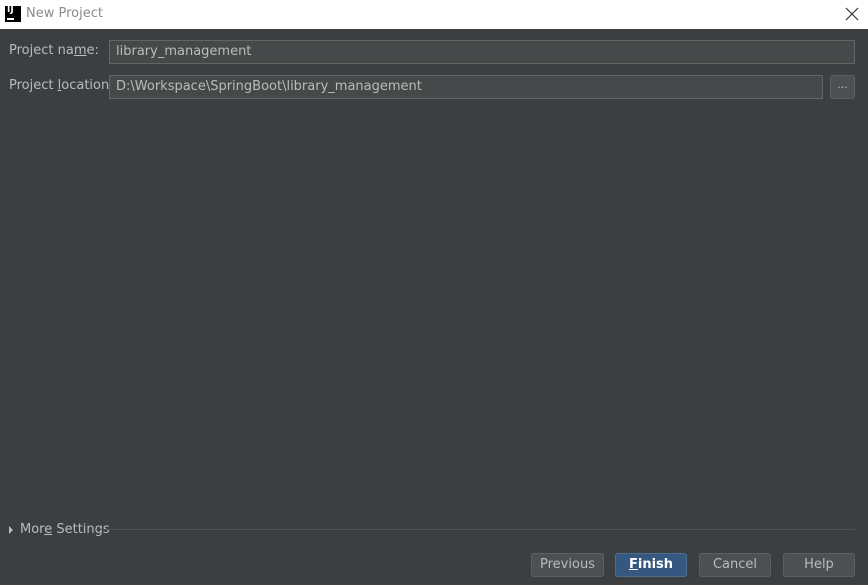 This screenshot has width=868, height=585. What do you see at coordinates (64, 13) in the screenshot?
I see `window-title: New Project` at bounding box center [64, 13].